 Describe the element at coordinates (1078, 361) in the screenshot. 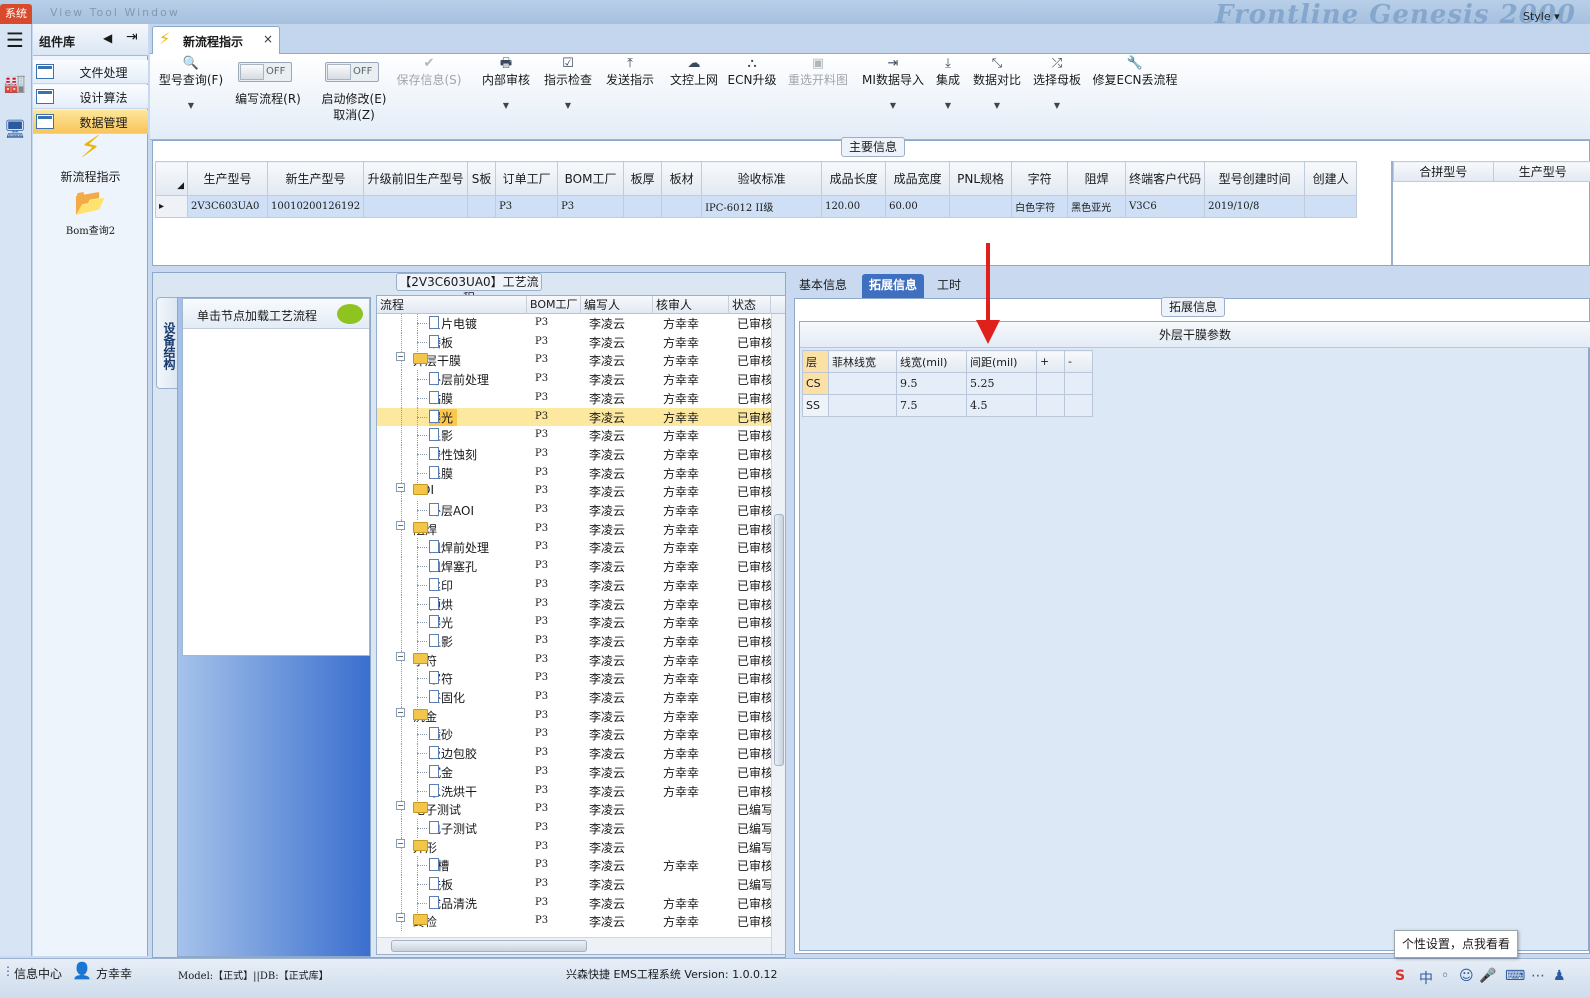

I see `remove-column-button: -` at that location.